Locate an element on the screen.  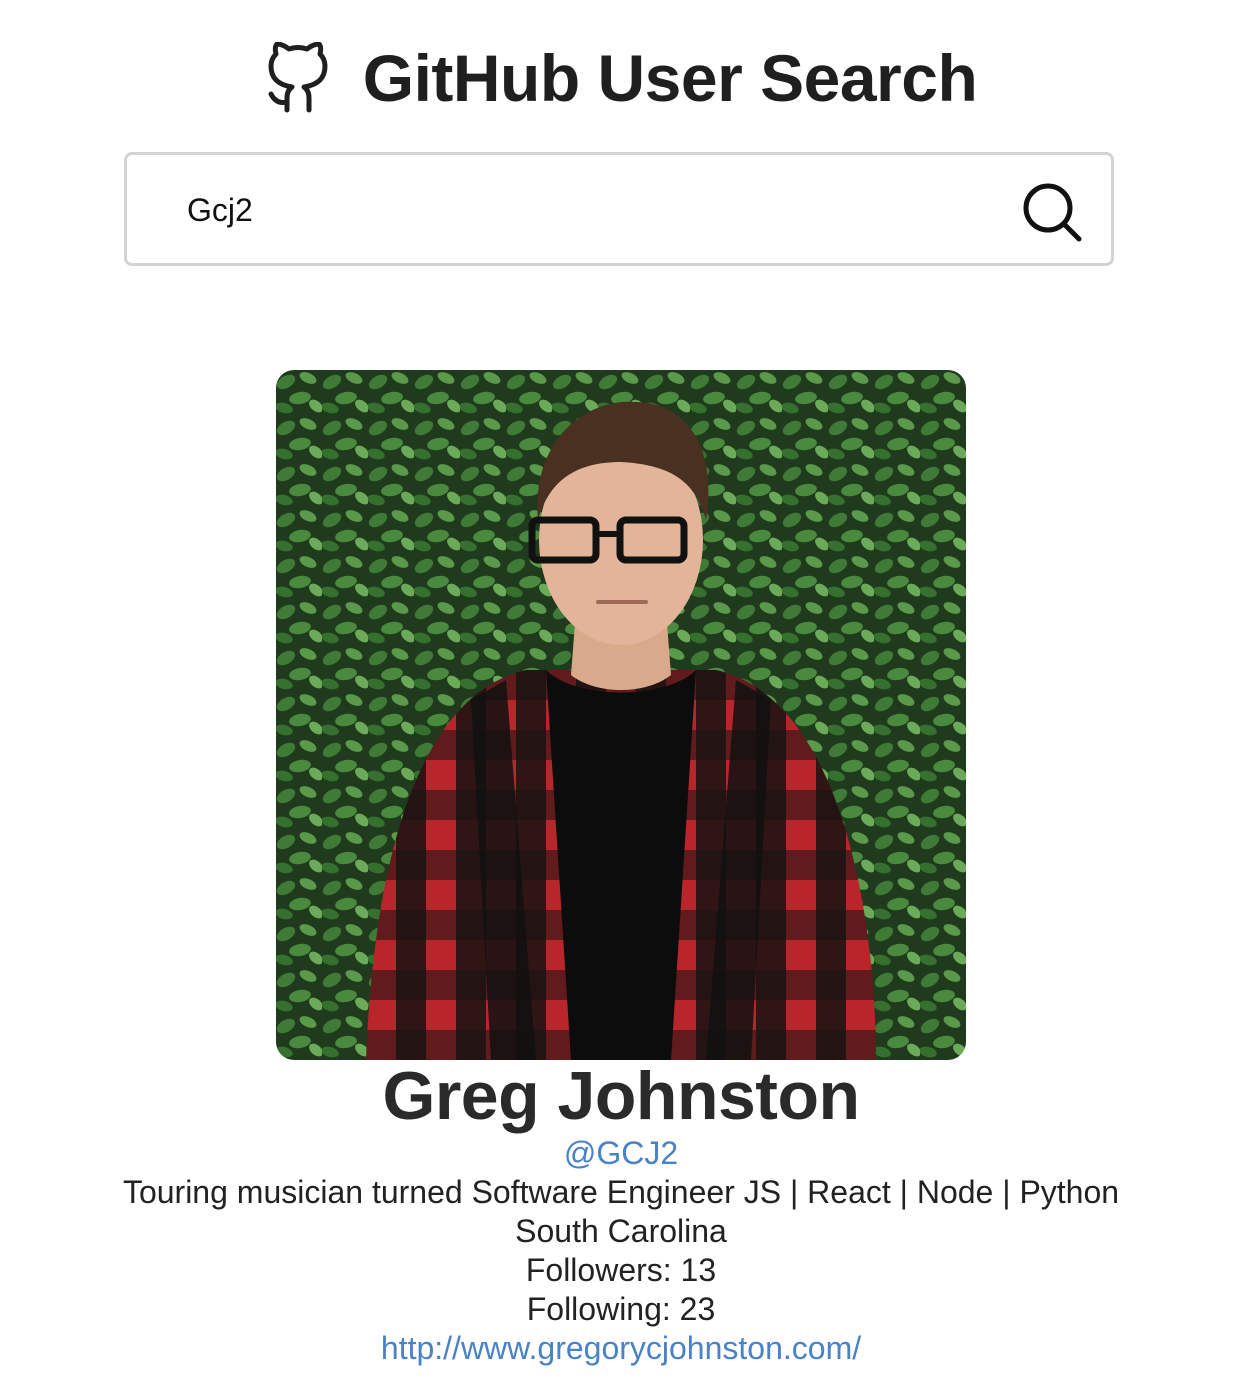
page-title: GitHub User Search is located at coordinates (670, 78).